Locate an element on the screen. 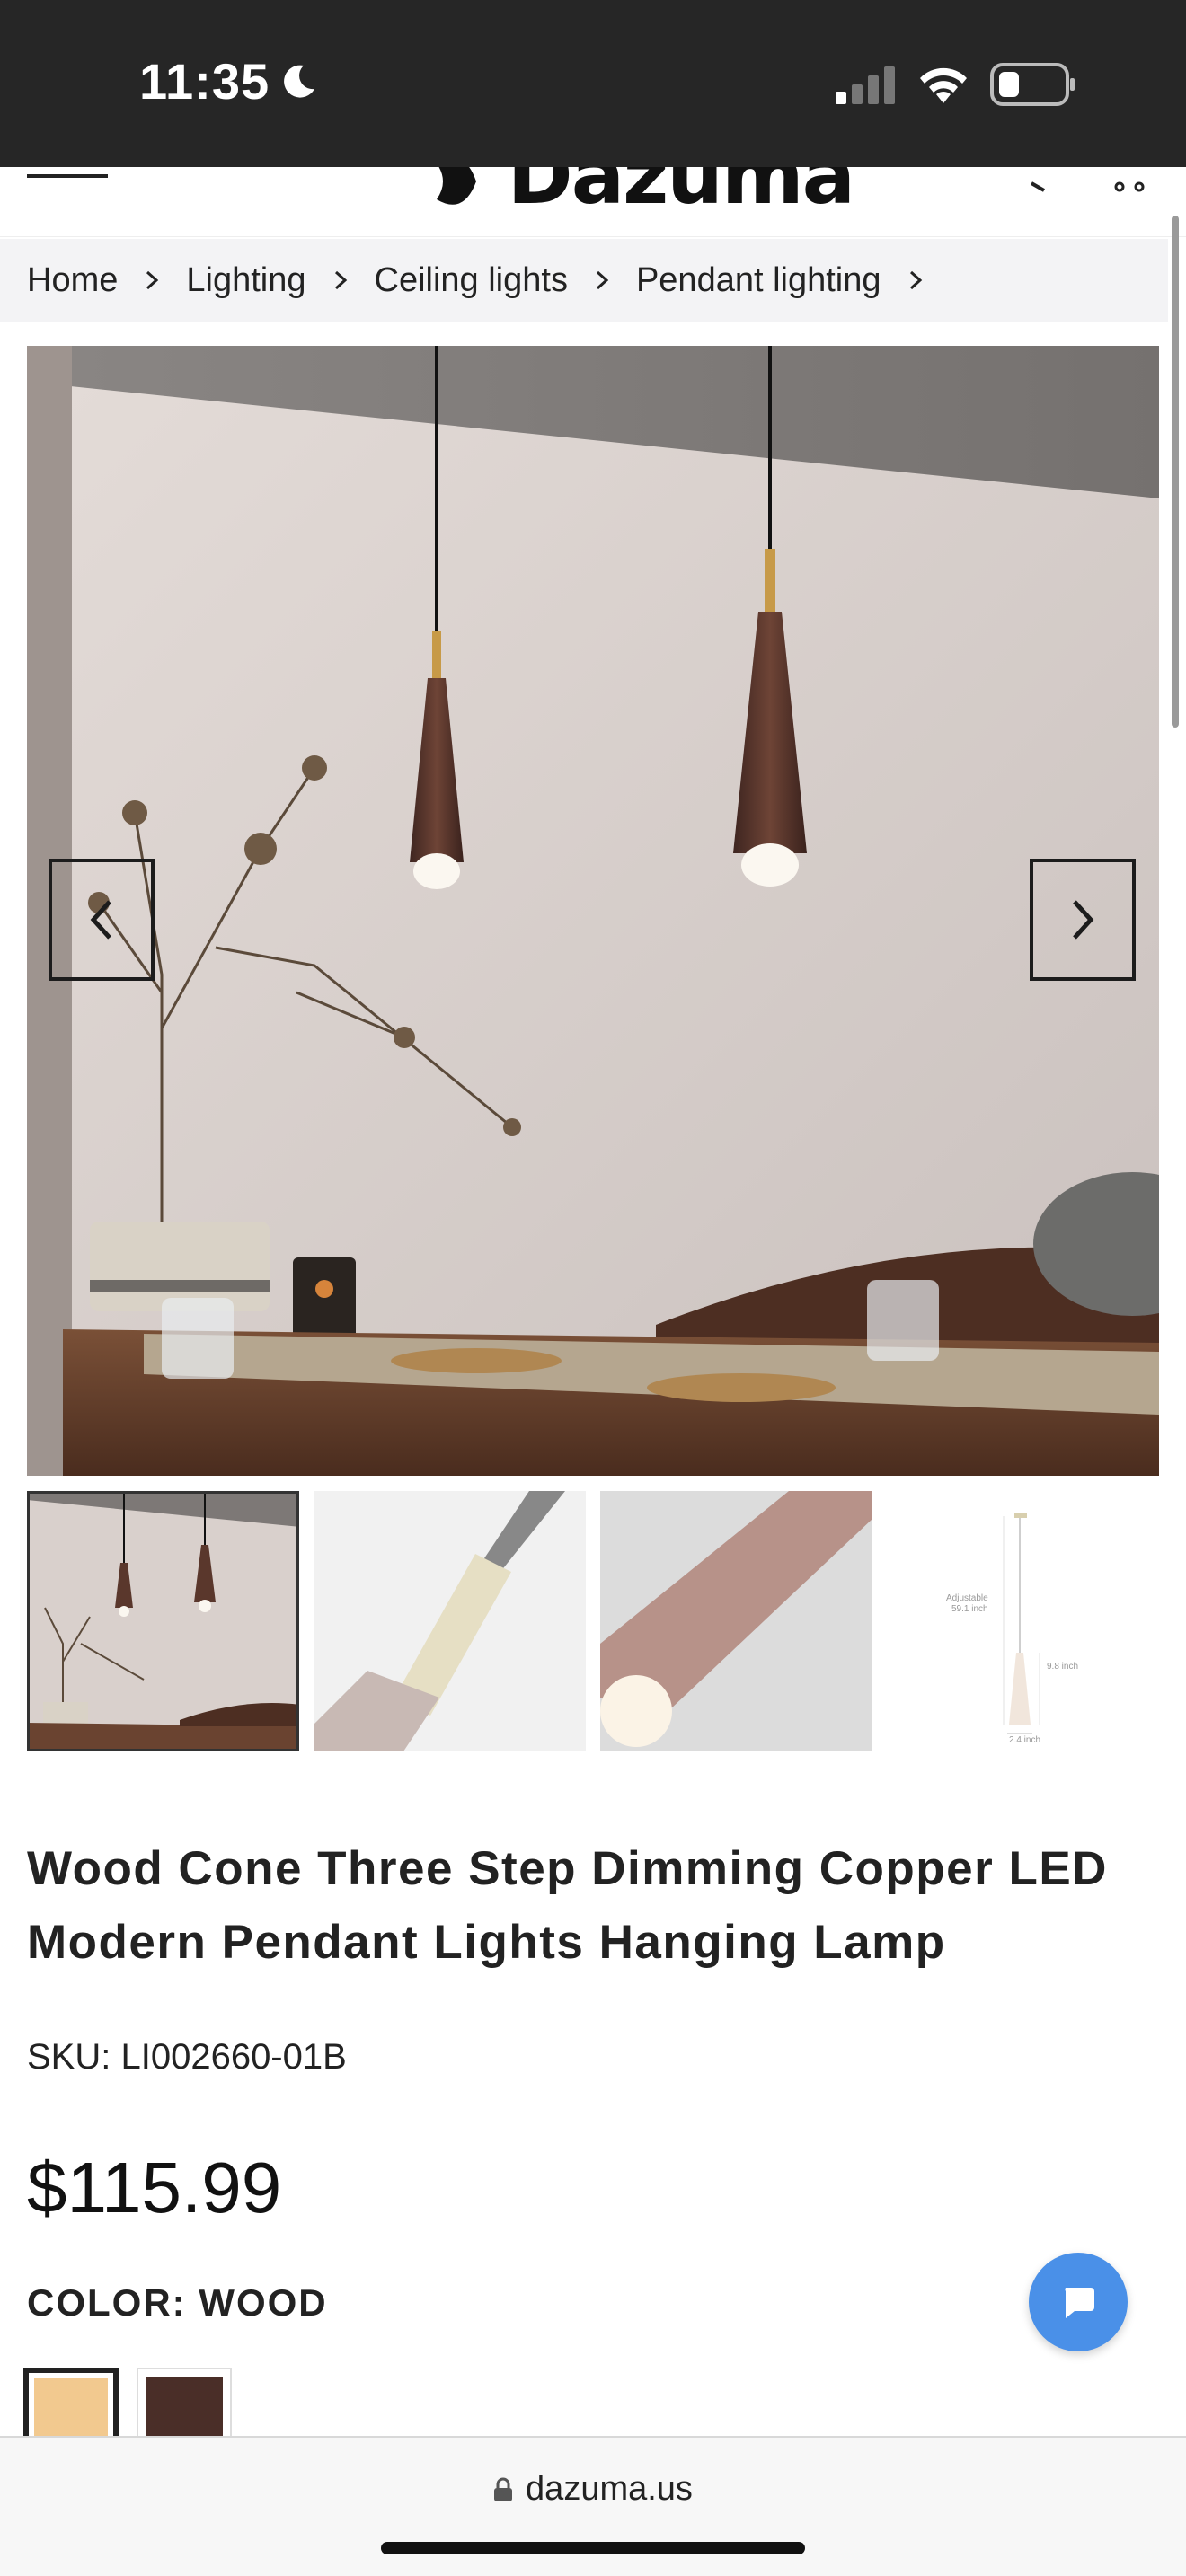  thumbnail-4: Adjustable 59.1 inch 9.8 inch 2.4 inch is located at coordinates (1023, 1621).